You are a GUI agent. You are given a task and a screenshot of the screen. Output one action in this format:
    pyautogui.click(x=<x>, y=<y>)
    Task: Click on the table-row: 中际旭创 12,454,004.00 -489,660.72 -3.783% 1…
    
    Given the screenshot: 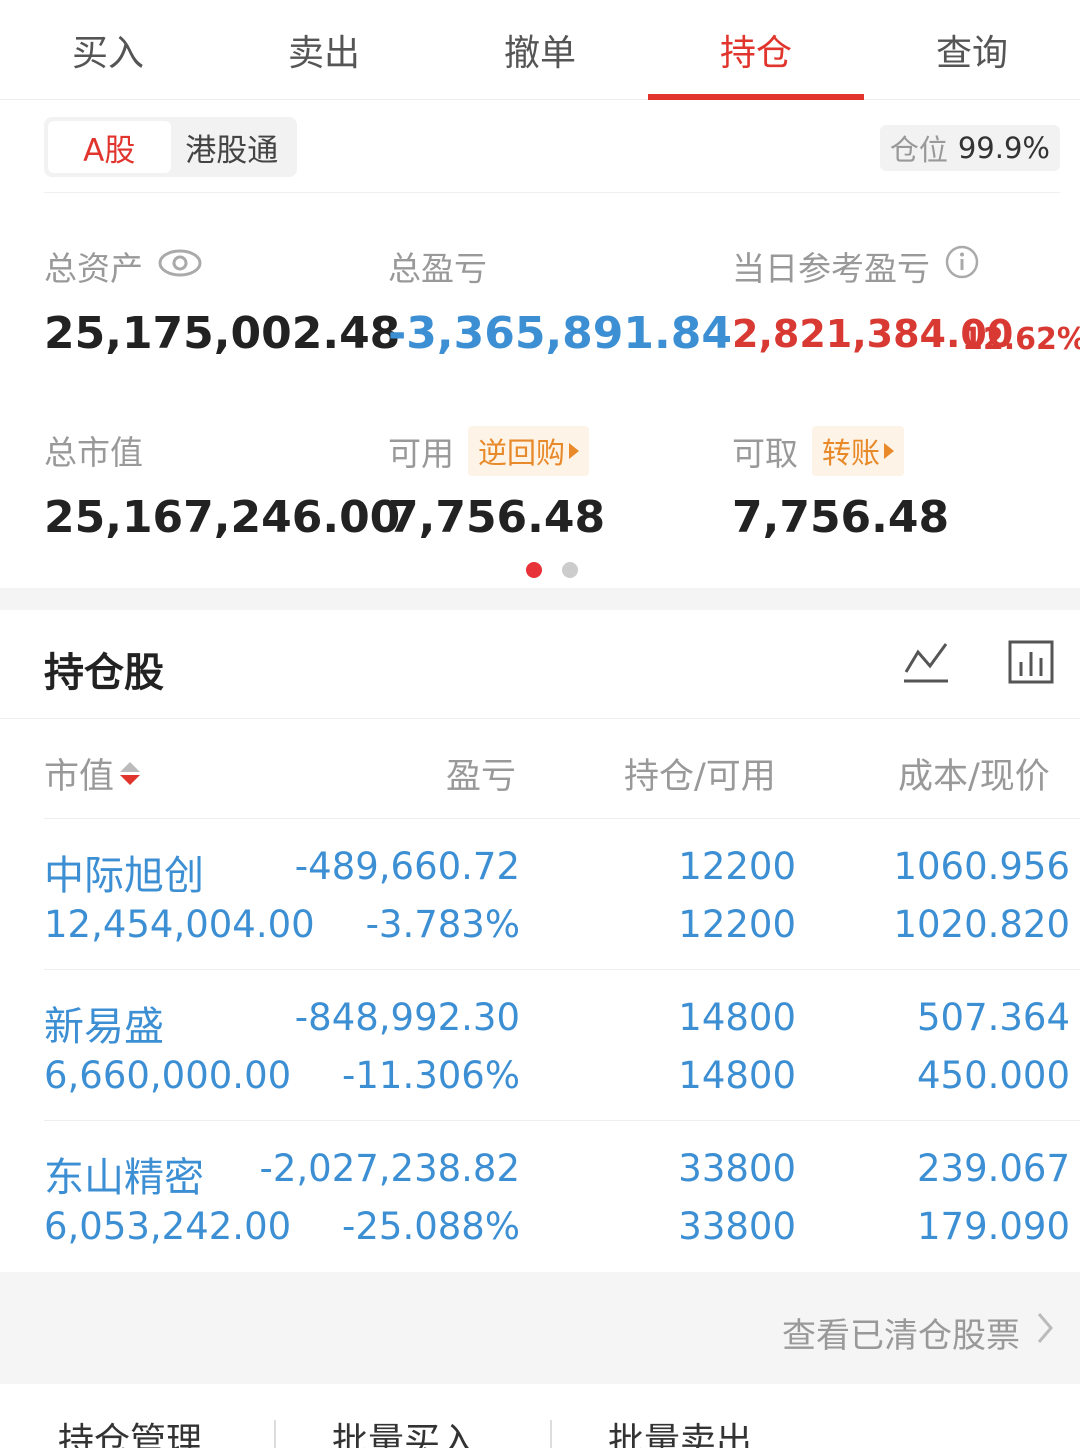 What is the action you would take?
    pyautogui.click(x=562, y=893)
    